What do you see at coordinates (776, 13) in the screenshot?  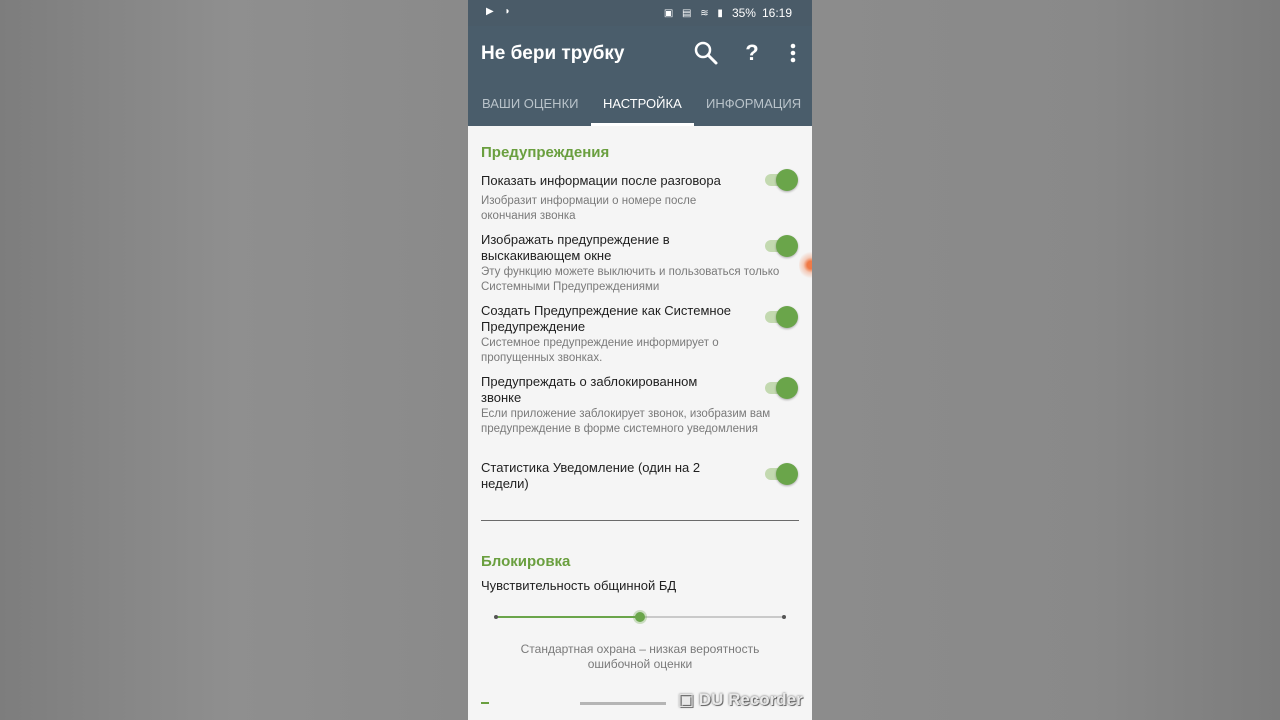 I see `clock: 16:19` at bounding box center [776, 13].